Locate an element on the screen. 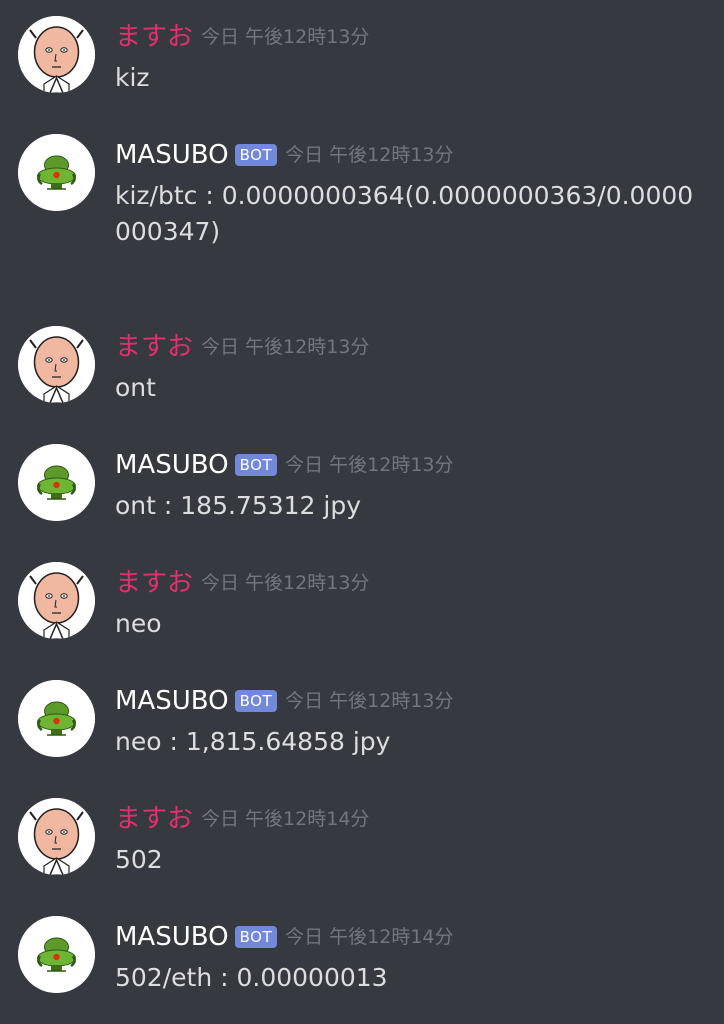 The image size is (724, 1024). message-text: ont is located at coordinates (135, 387).